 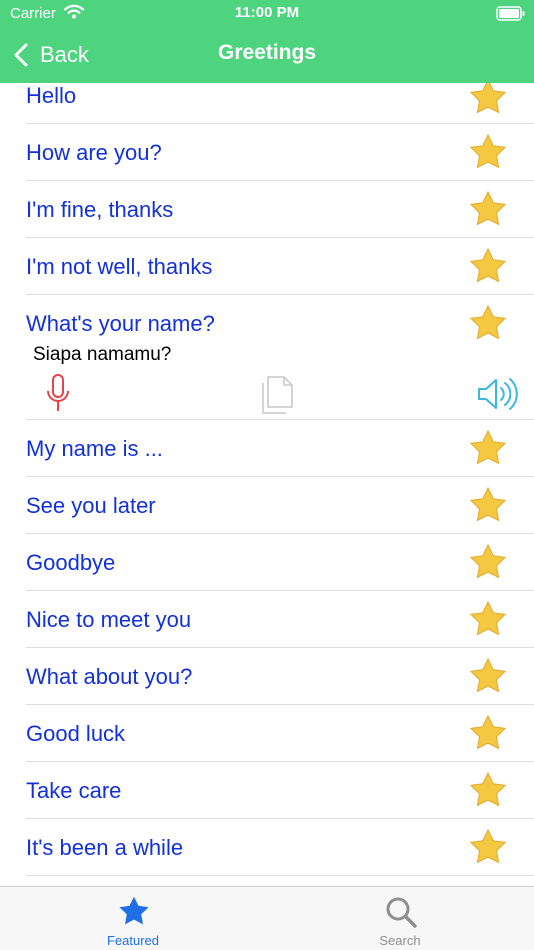 I want to click on list-item: Good luck, so click(x=267, y=733).